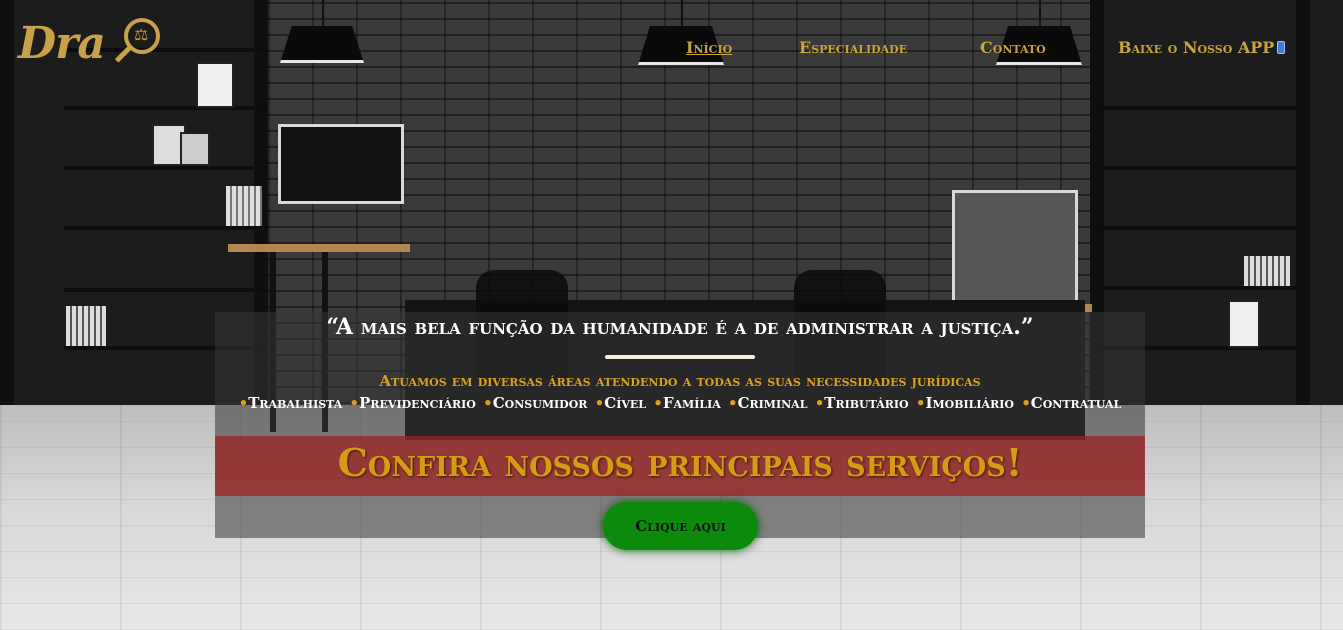 This screenshot has height=630, width=1343. I want to click on cta-button: Clique aqui, so click(680, 526).